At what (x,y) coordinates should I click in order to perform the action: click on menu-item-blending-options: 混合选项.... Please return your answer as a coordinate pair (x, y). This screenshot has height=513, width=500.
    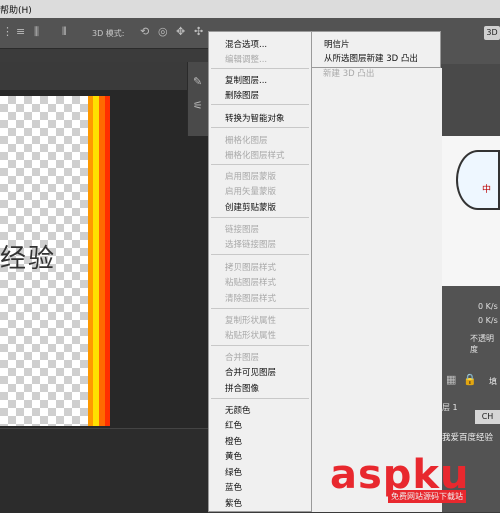
    Looking at the image, I should click on (246, 44).